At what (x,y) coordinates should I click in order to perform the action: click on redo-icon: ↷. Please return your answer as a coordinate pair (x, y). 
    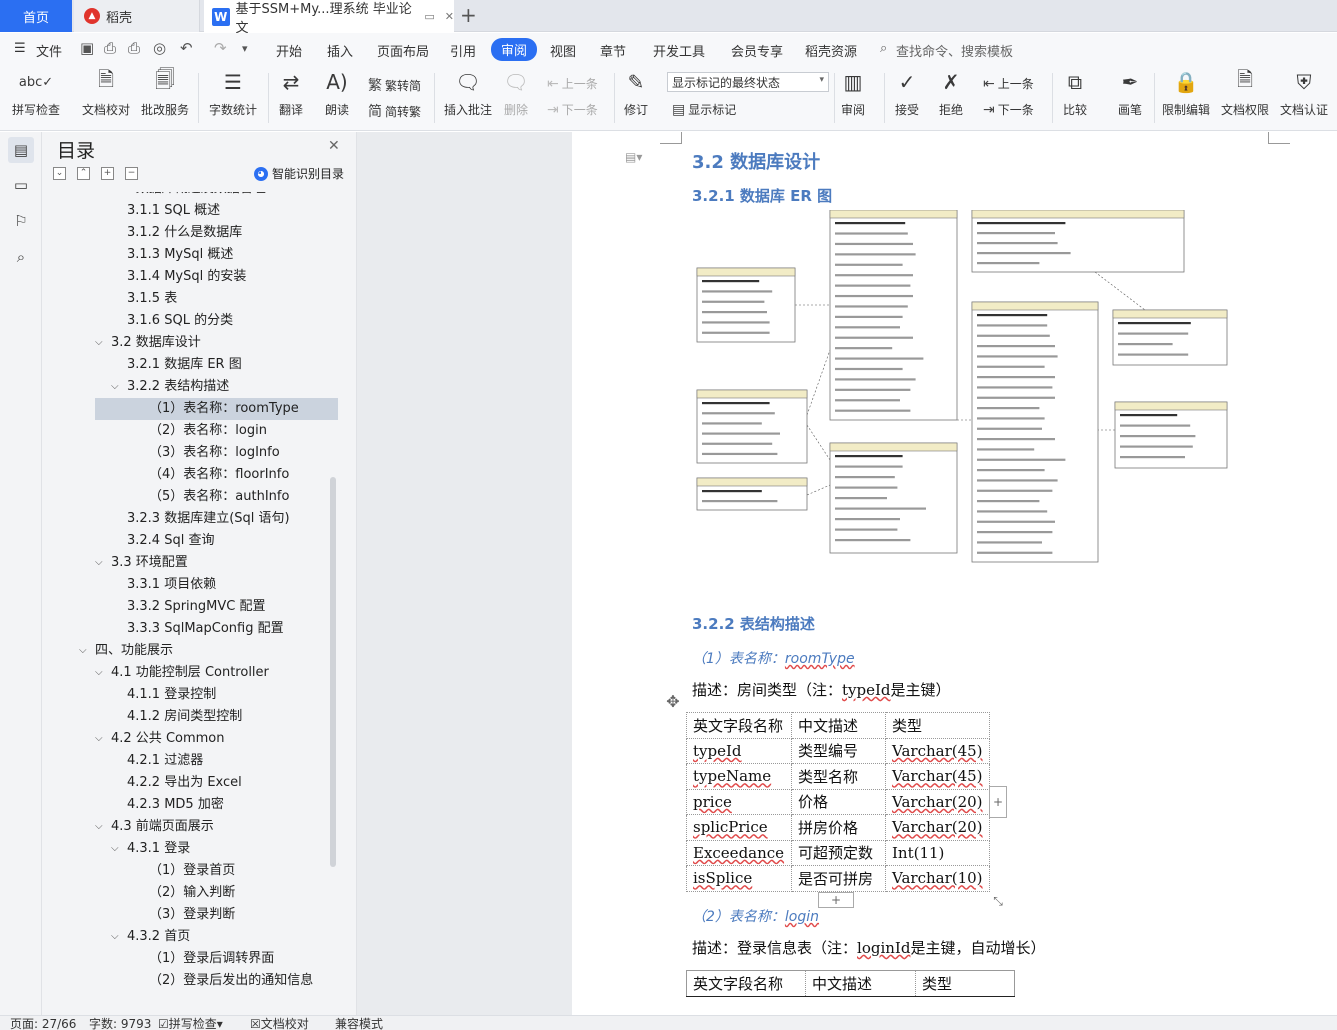
    Looking at the image, I should click on (220, 48).